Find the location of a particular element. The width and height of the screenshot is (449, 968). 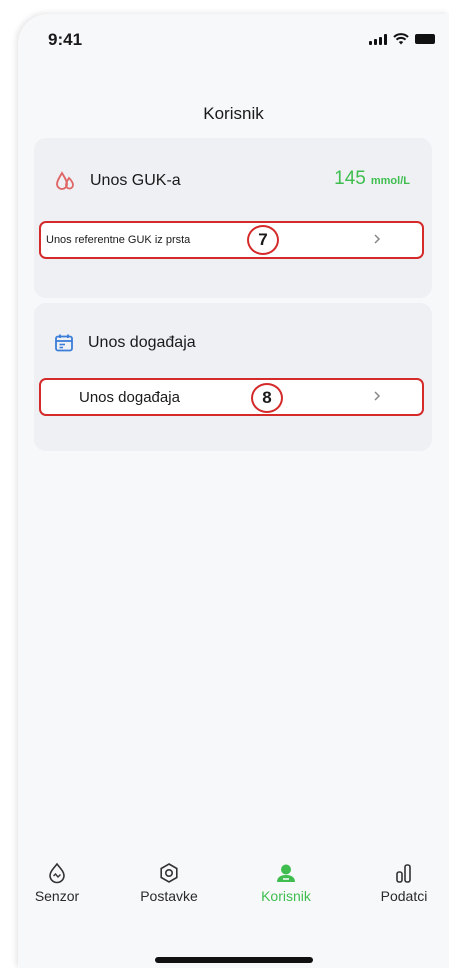

tab-korisnik-label: Korisnik is located at coordinates (286, 896).